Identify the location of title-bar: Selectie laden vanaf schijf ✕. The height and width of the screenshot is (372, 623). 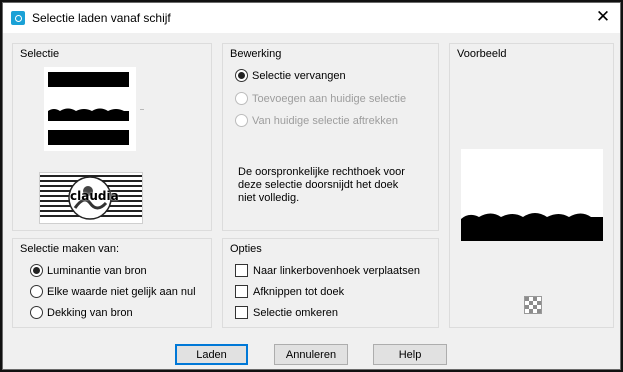
(311, 18).